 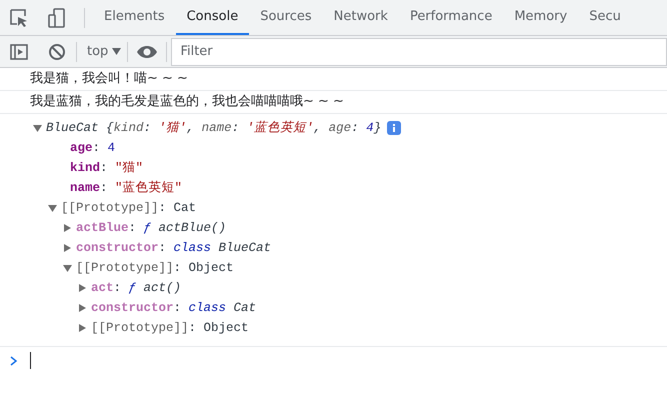 What do you see at coordinates (333, 102) in the screenshot?
I see `console-message: 我是蓝猫，我的毛发是蓝色的，我也会喵喵喵哦~ ~ ~` at bounding box center [333, 102].